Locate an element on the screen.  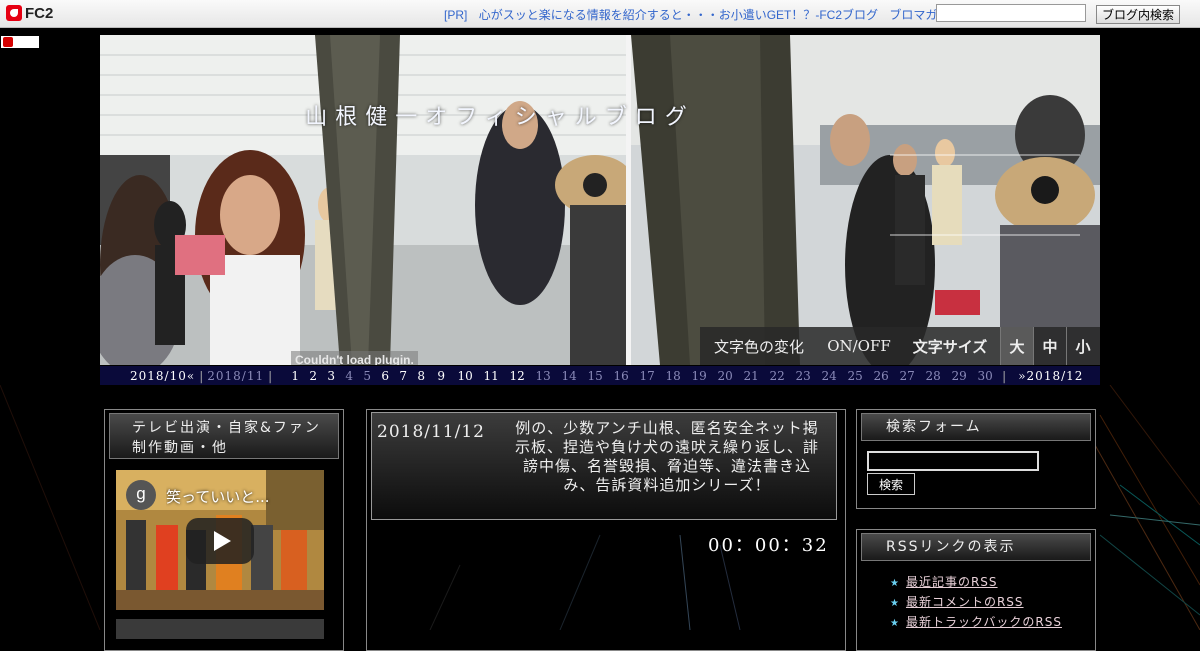
calendar-day: 18 is located at coordinates (673, 375).